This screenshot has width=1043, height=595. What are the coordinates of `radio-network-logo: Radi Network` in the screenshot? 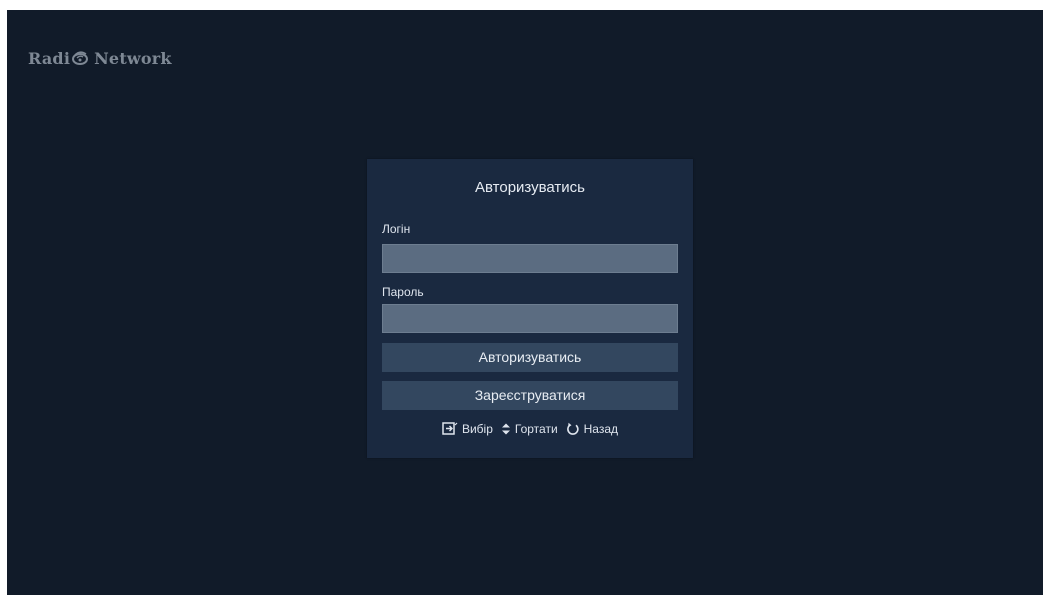 It's located at (100, 58).